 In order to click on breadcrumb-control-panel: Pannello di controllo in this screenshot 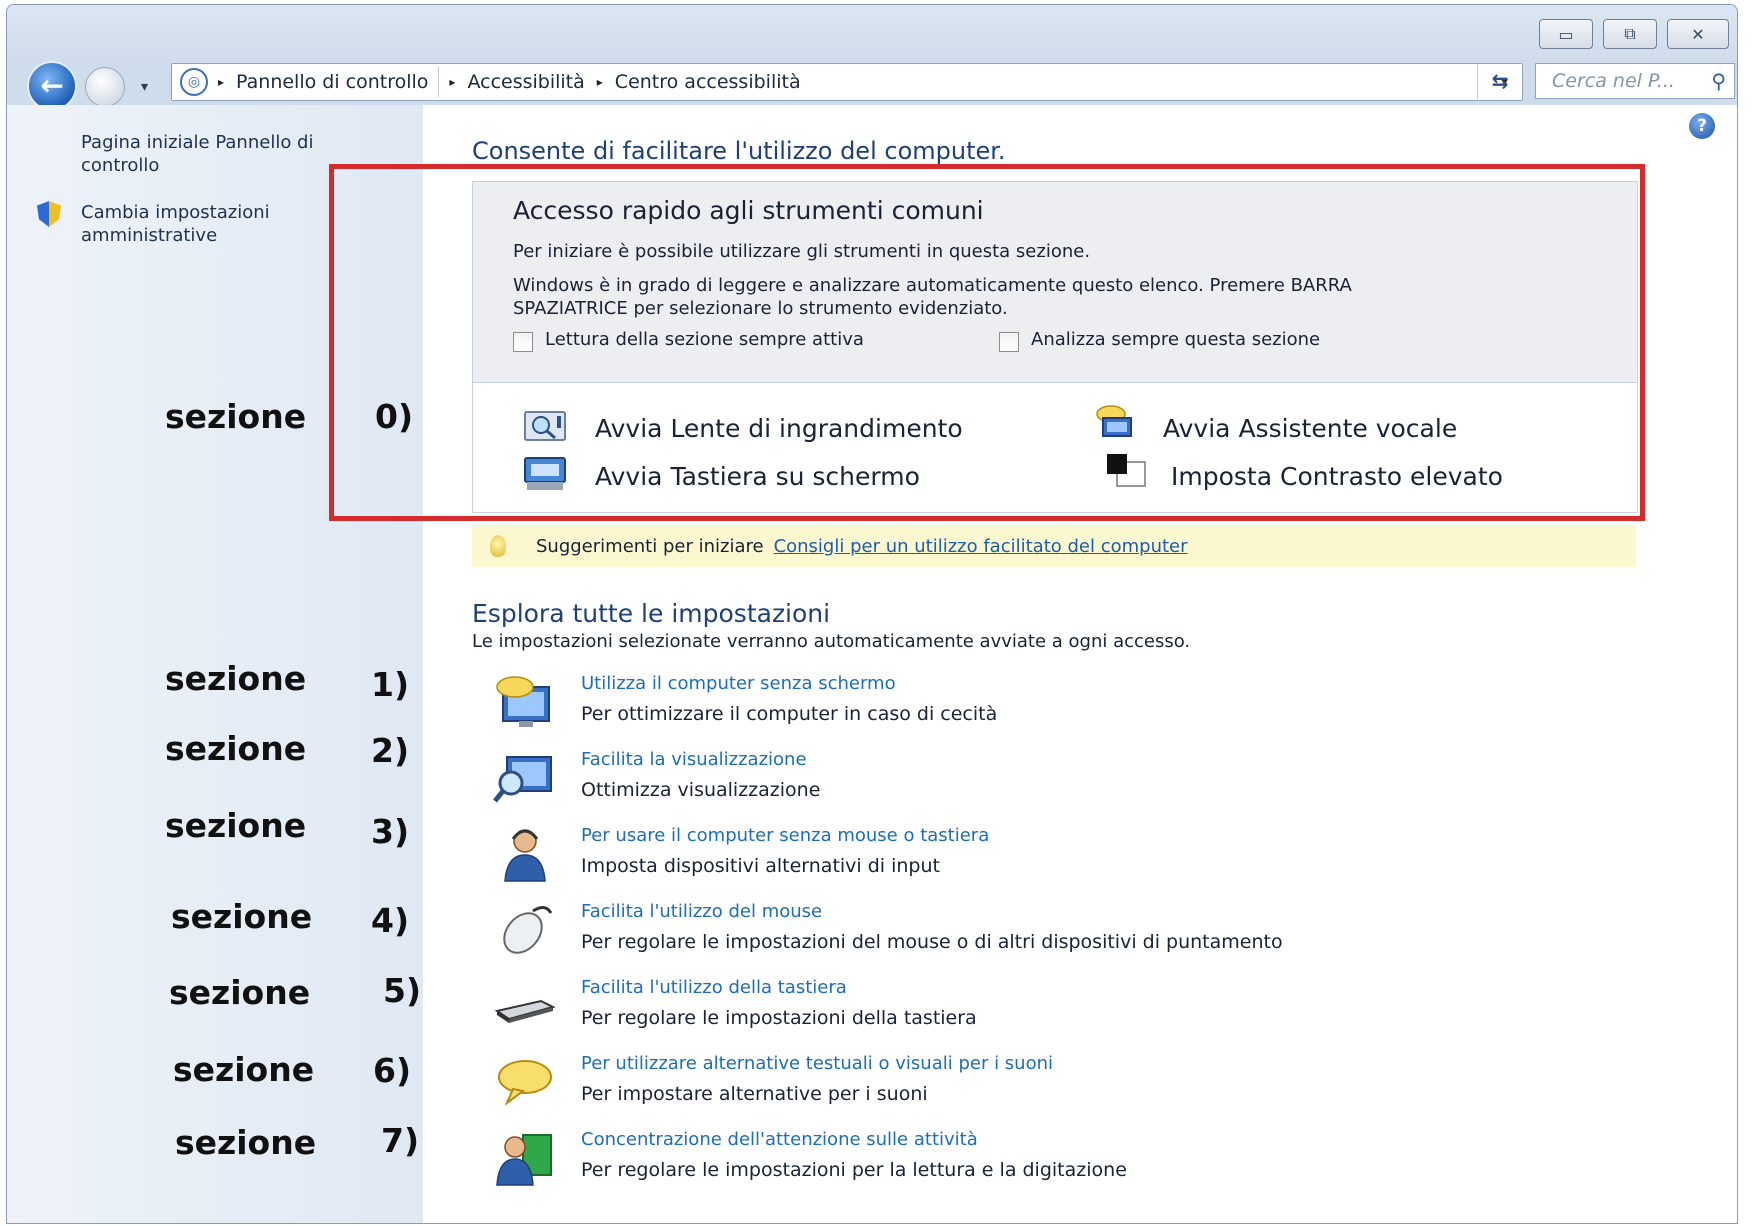, I will do `click(337, 82)`.